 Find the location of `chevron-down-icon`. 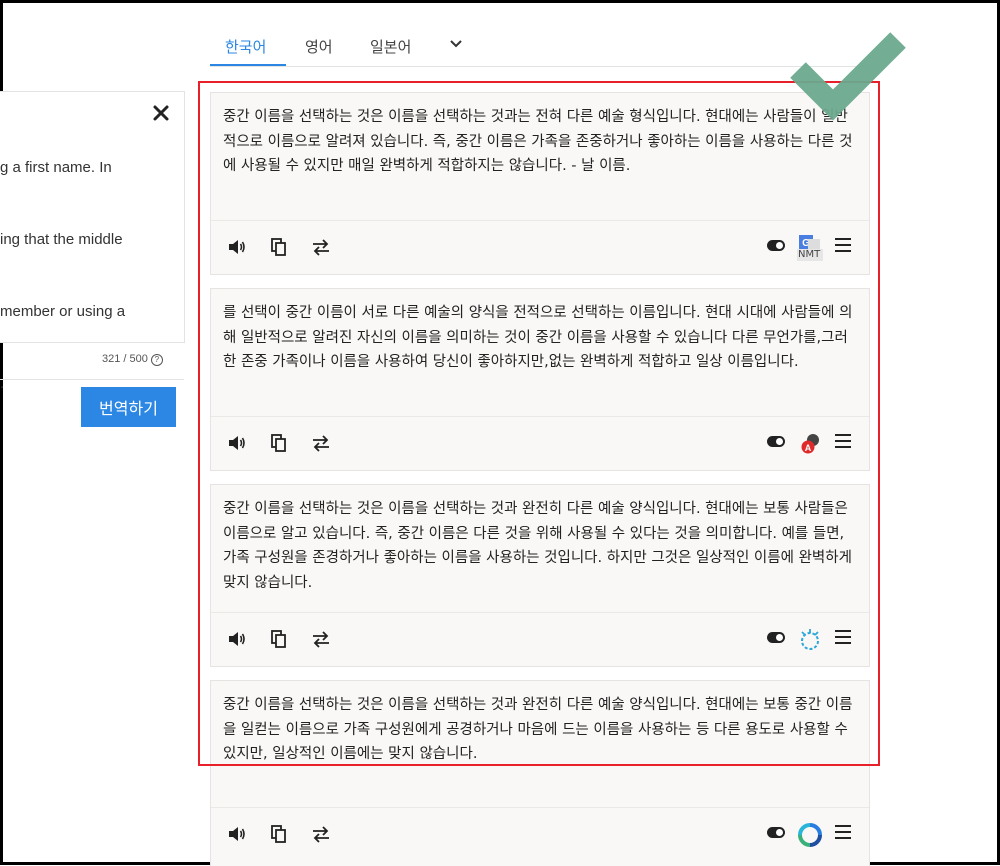

chevron-down-icon is located at coordinates (456, 44).